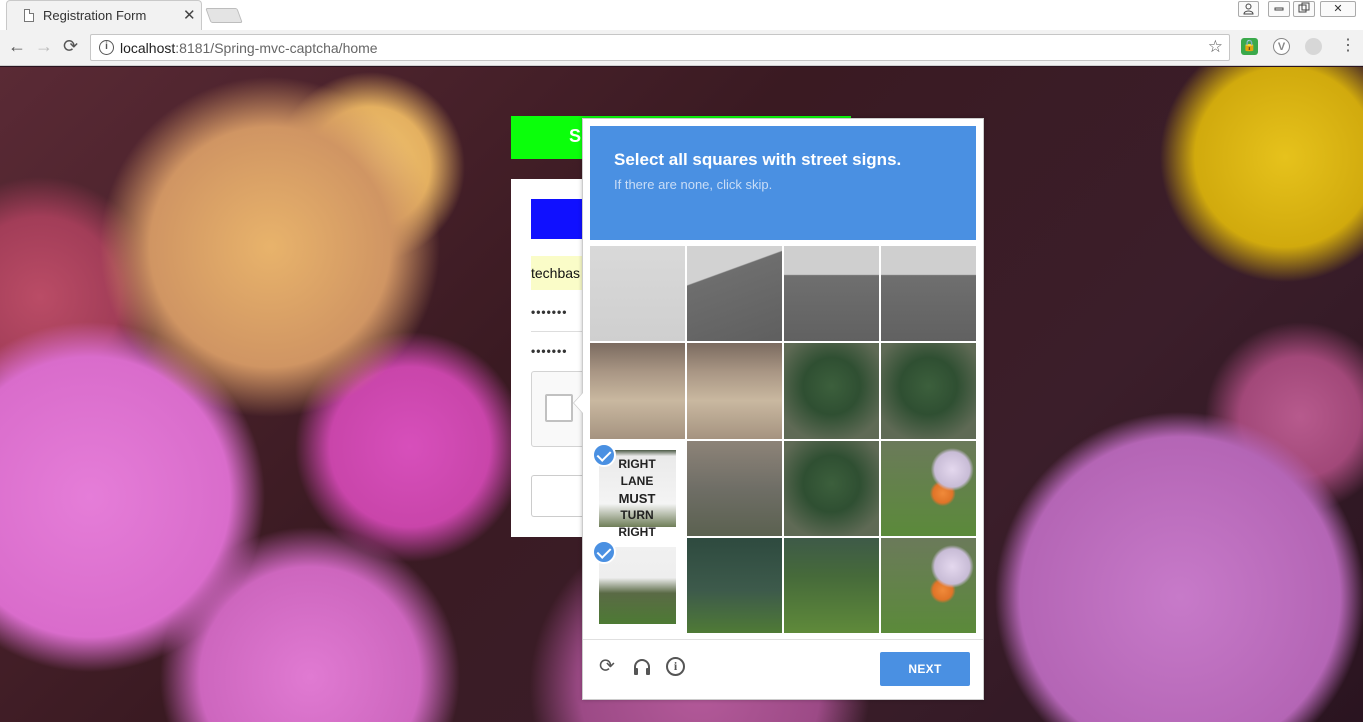 The width and height of the screenshot is (1363, 722). I want to click on minimize-icon, so click(1279, 9).